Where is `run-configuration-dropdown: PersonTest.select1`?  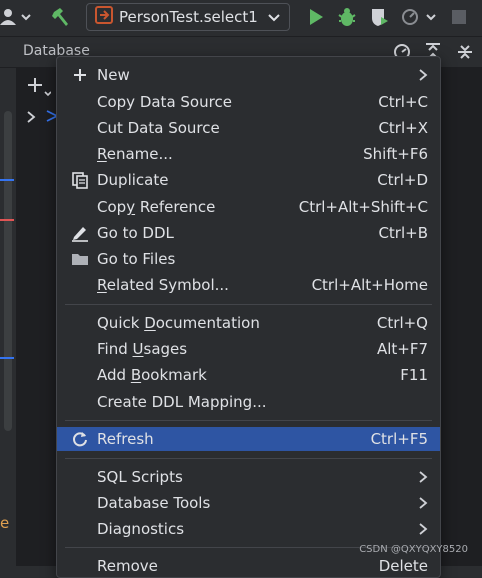 run-configuration-dropdown: PersonTest.select1 is located at coordinates (188, 17).